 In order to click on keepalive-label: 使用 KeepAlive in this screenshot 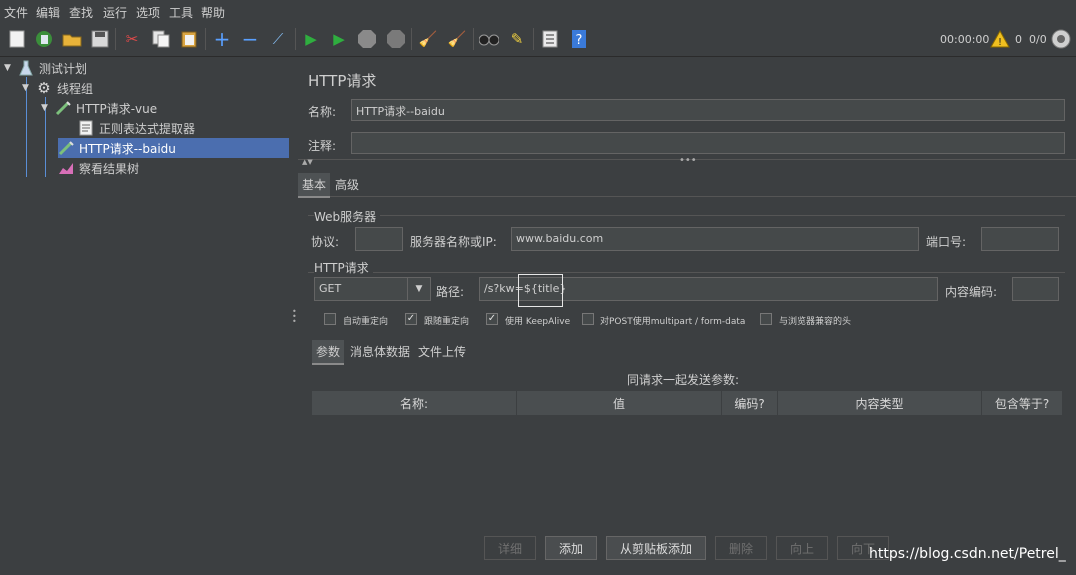, I will do `click(538, 322)`.